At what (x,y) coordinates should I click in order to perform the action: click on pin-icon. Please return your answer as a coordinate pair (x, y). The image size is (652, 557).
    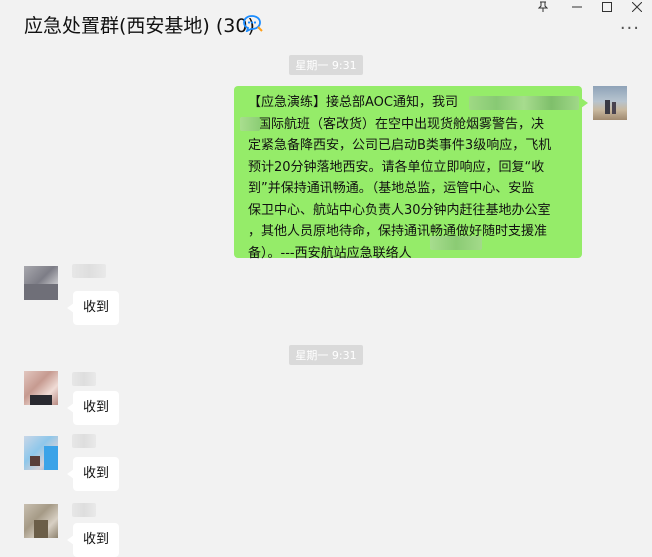
    Looking at the image, I should click on (543, 6).